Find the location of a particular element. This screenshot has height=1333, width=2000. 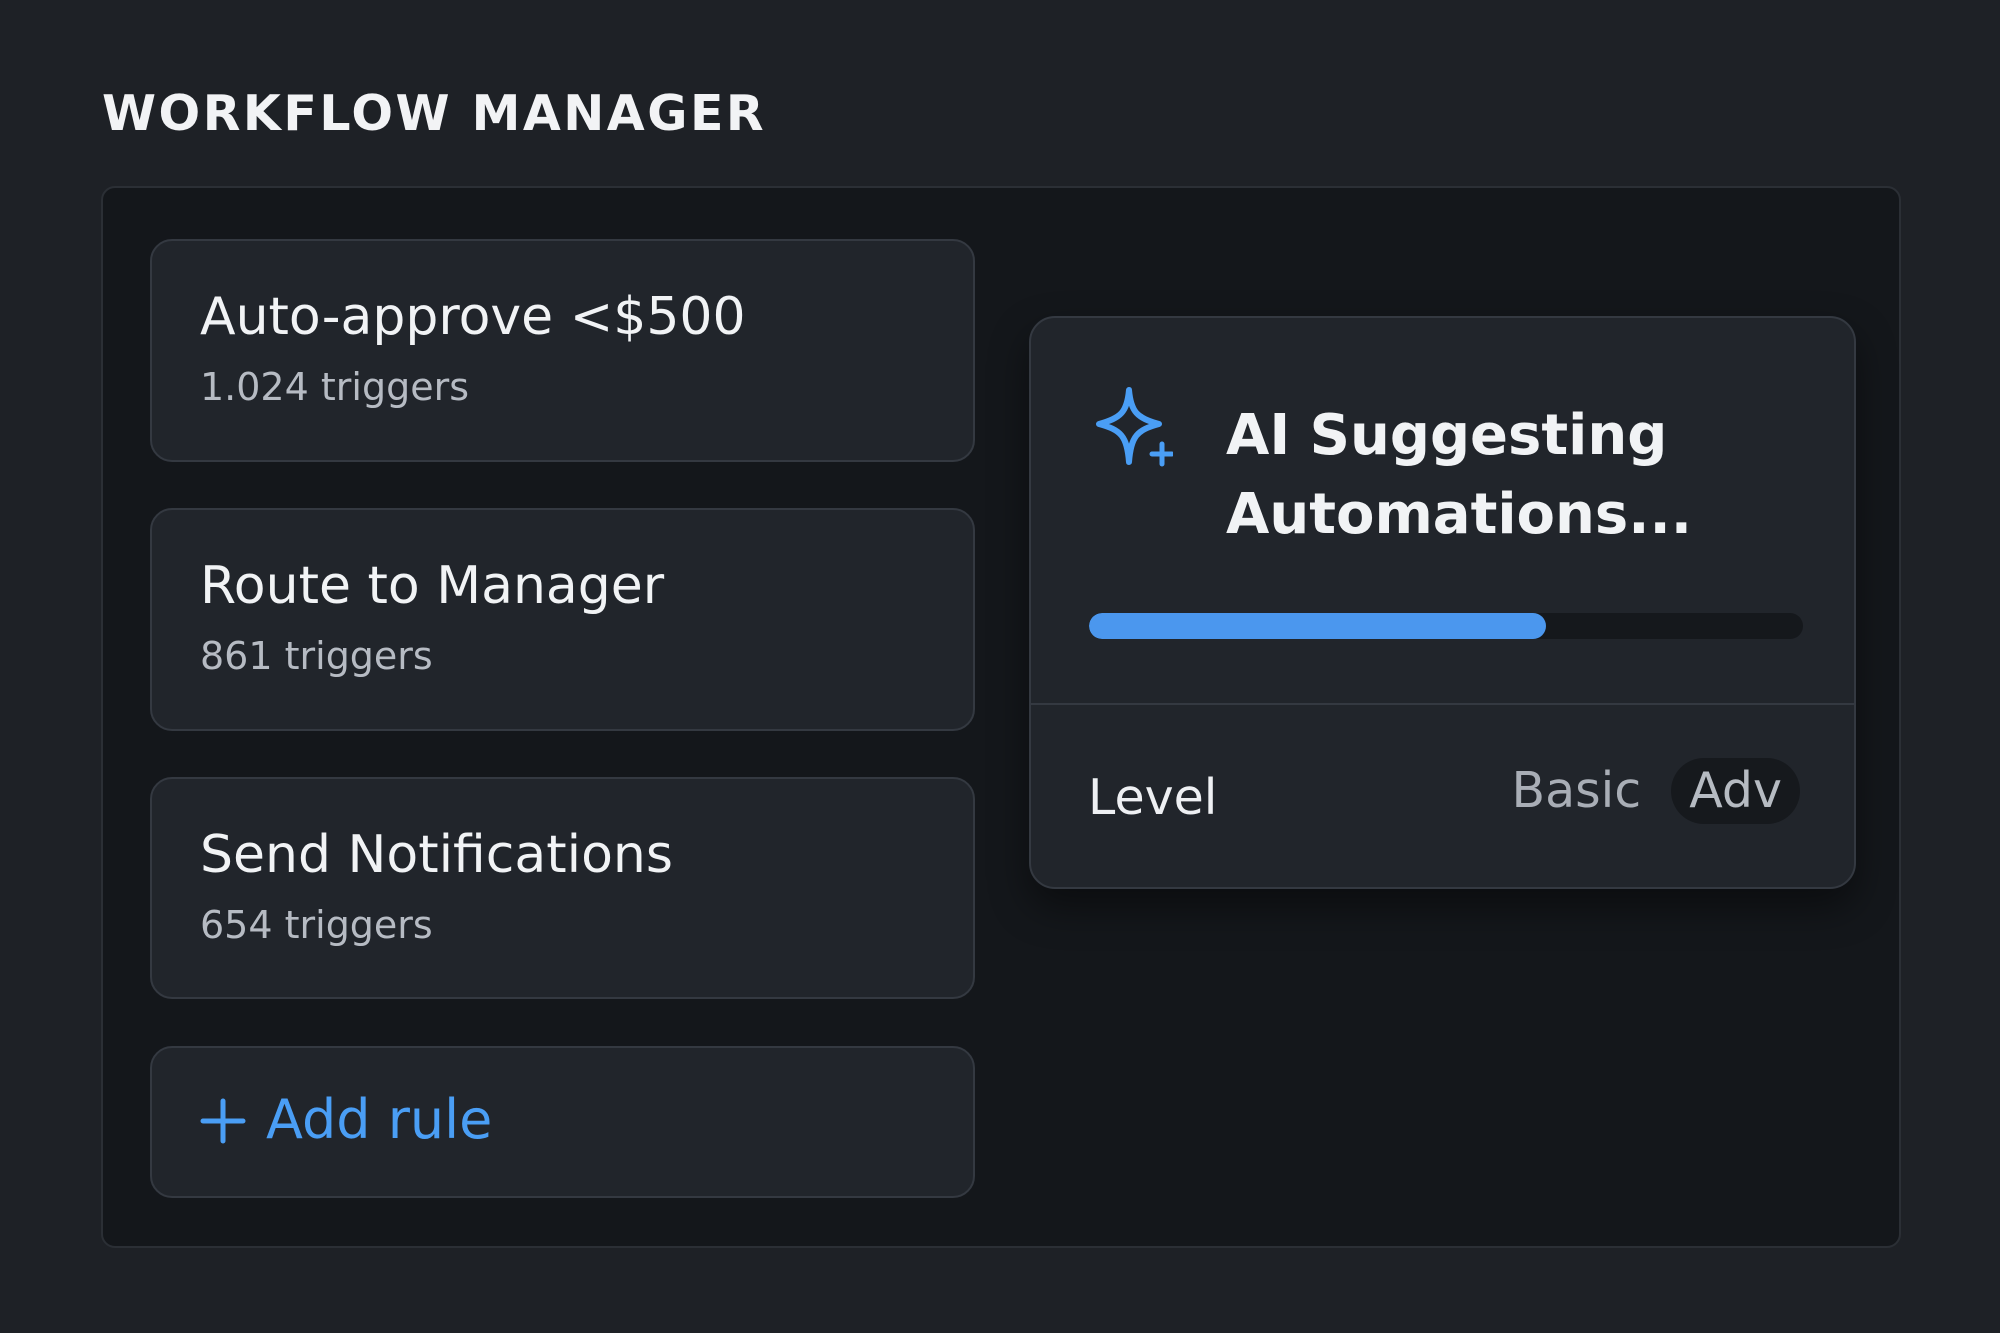

level-toggle: Basic Adv is located at coordinates (1647, 791).